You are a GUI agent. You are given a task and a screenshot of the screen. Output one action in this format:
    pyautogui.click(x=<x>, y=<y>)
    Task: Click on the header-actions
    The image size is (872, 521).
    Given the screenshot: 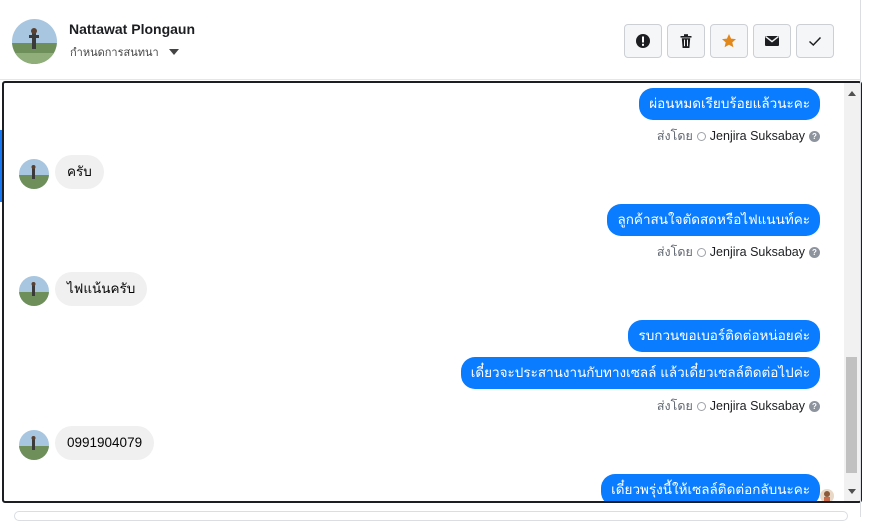 What is the action you would take?
    pyautogui.click(x=729, y=41)
    